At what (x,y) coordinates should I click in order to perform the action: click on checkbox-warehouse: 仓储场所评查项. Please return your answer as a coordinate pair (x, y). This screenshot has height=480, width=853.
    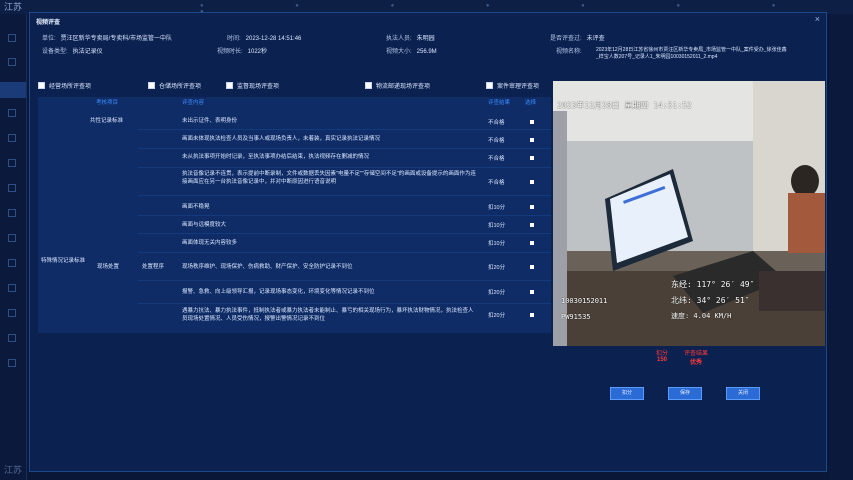
    Looking at the image, I should click on (174, 85).